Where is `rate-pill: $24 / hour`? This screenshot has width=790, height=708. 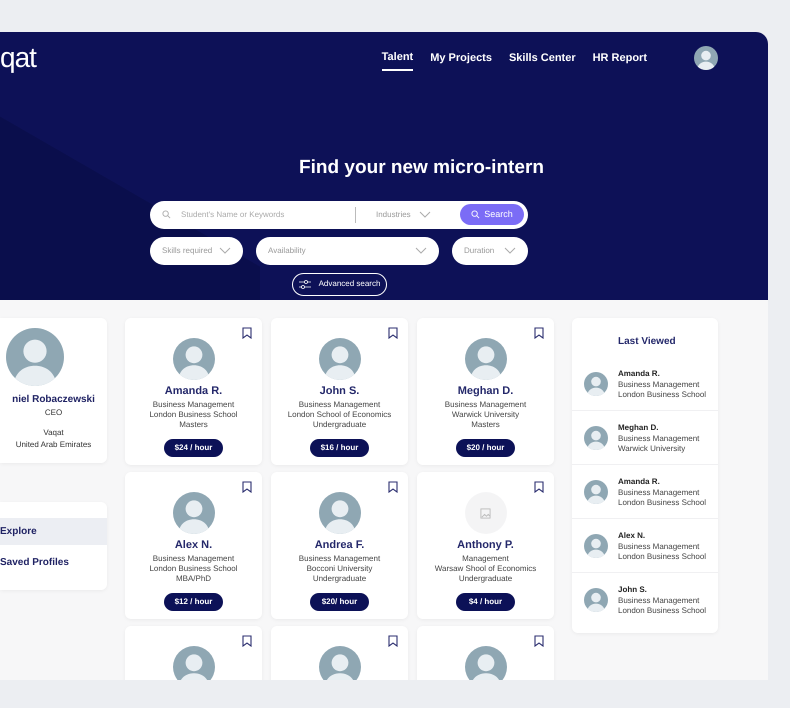
rate-pill: $24 / hour is located at coordinates (193, 447).